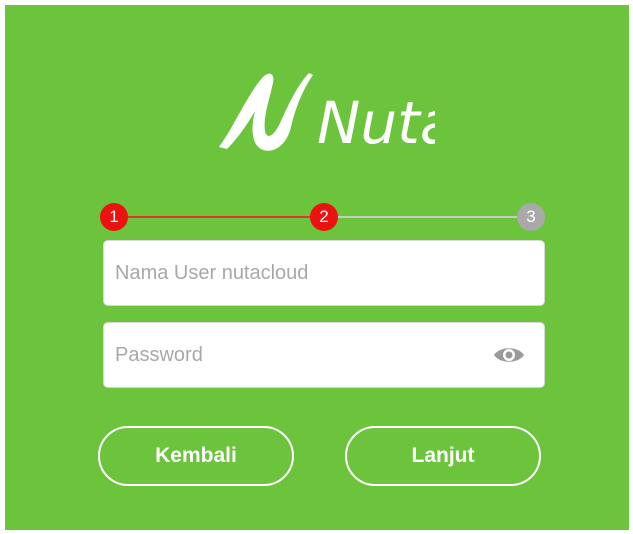 This screenshot has height=534, width=633. Describe the element at coordinates (376, 123) in the screenshot. I see `logo-wordmark: Nuta` at that location.